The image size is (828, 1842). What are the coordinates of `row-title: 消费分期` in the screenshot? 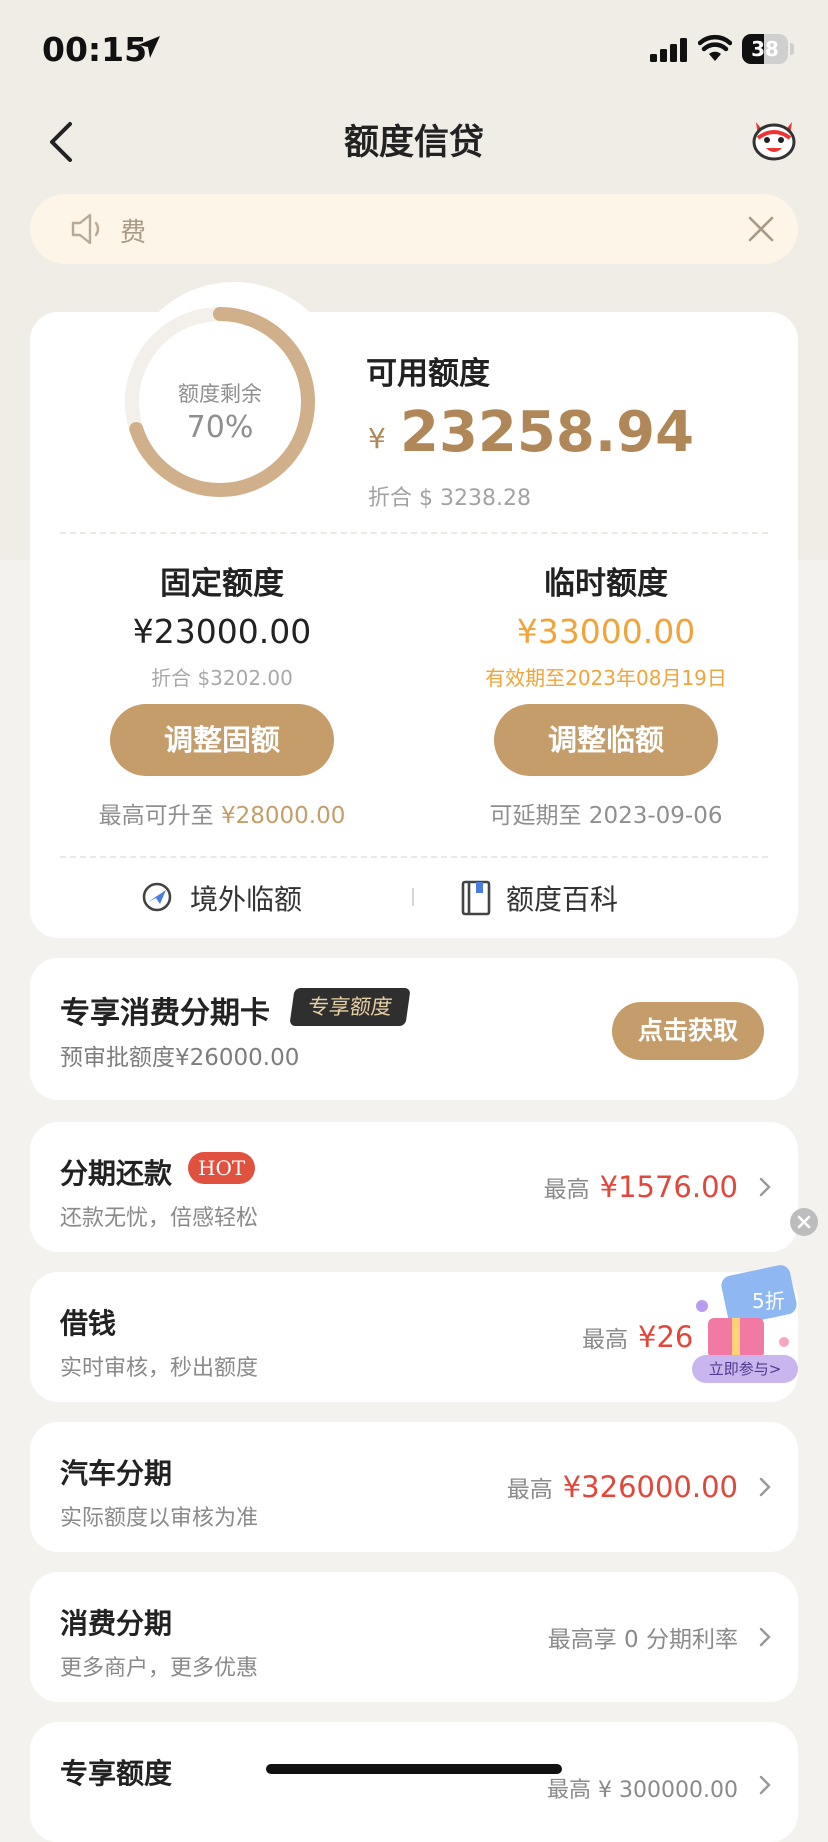 It's located at (116, 1623).